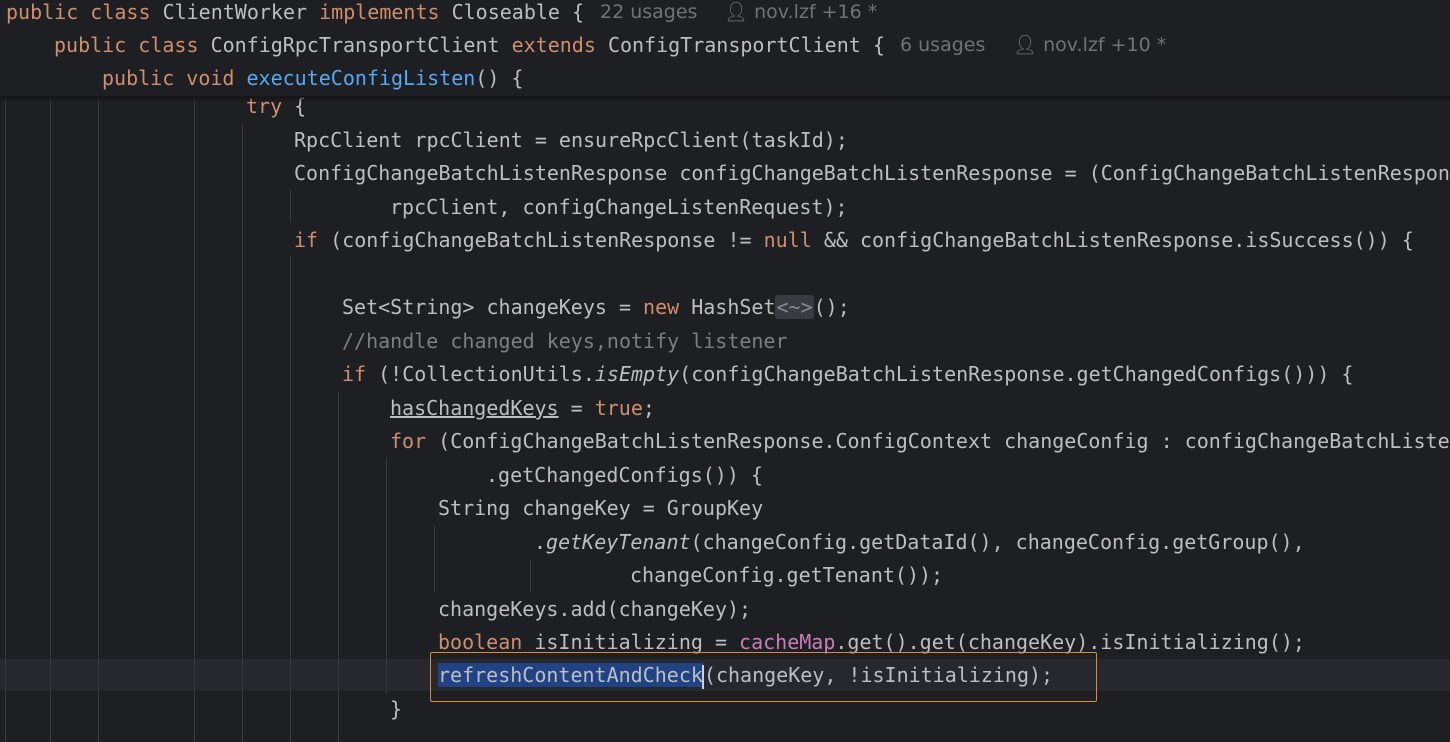 Image resolution: width=1450 pixels, height=742 pixels. What do you see at coordinates (493, 307) in the screenshot?
I see `code-text: Set<String> changeKeys =` at bounding box center [493, 307].